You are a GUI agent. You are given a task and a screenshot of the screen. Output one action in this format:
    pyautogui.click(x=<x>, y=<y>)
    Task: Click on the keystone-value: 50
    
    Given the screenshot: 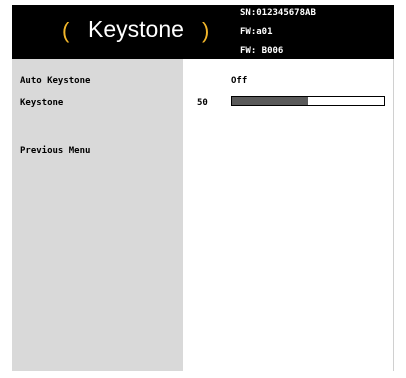 What is the action you would take?
    pyautogui.click(x=202, y=103)
    